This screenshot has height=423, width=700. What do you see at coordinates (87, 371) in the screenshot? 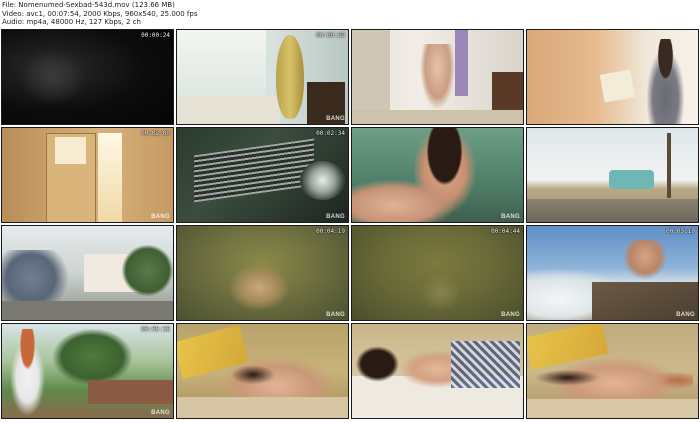
I see `thumbnail-13: 00:05:36 BANG` at bounding box center [87, 371].